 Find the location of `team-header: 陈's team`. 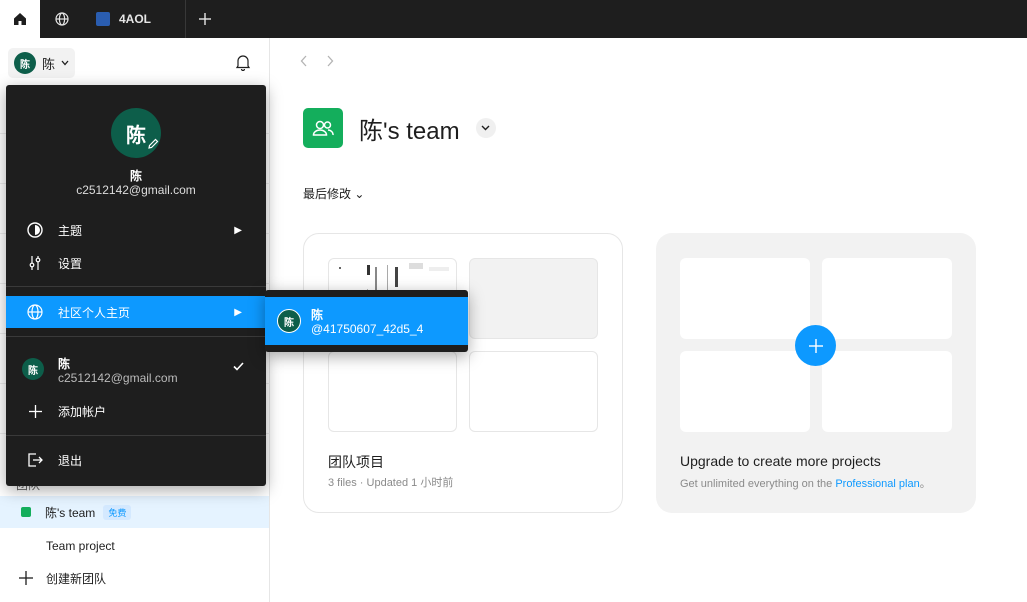

team-header: 陈's team is located at coordinates (399, 128).